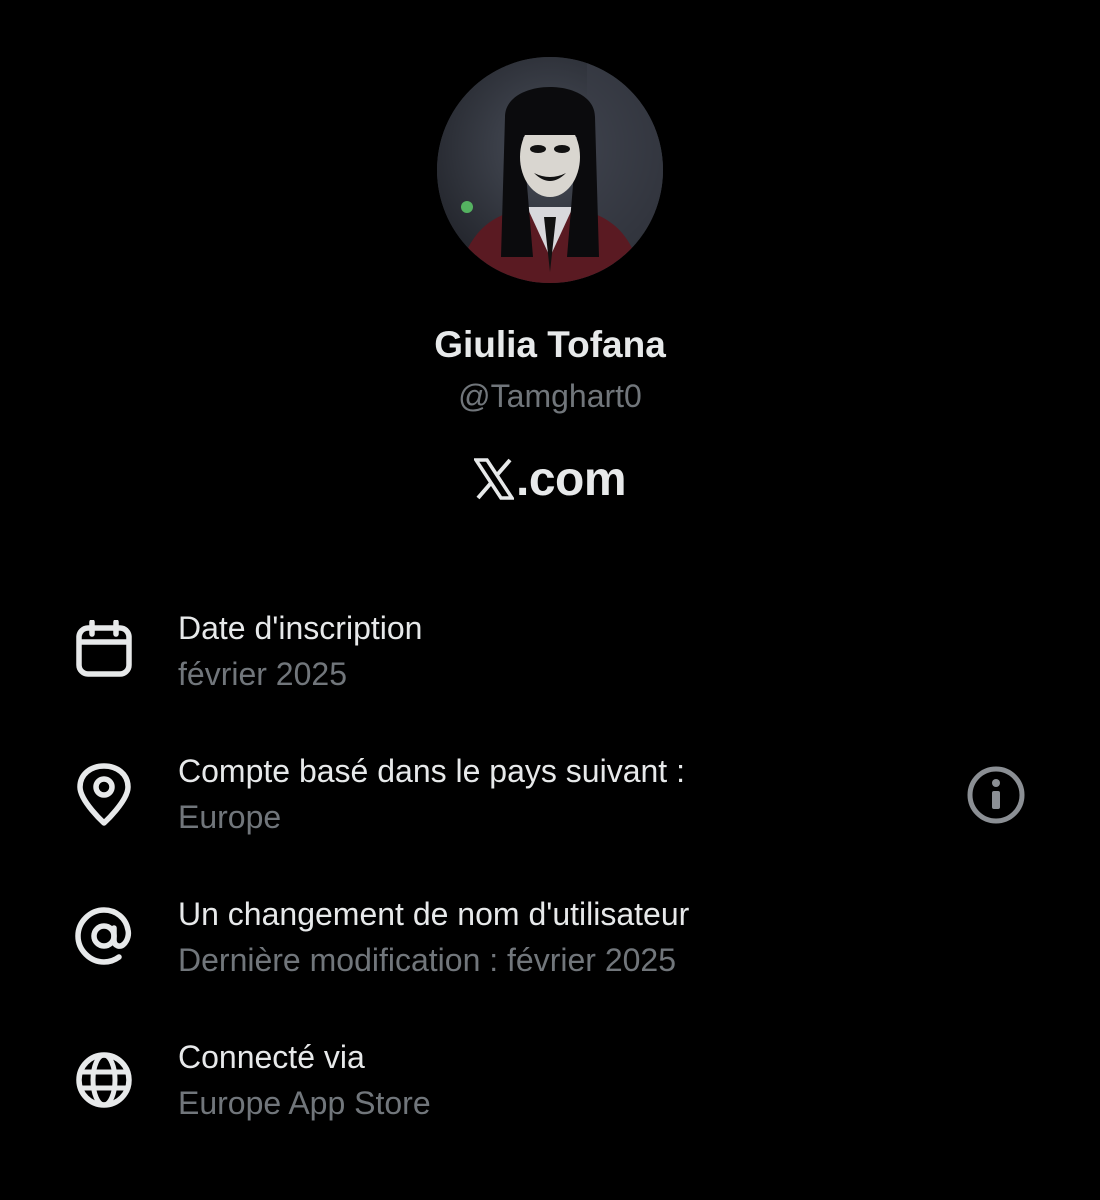 This screenshot has width=1100, height=1200. What do you see at coordinates (494, 485) in the screenshot?
I see `x-logo-icon` at bounding box center [494, 485].